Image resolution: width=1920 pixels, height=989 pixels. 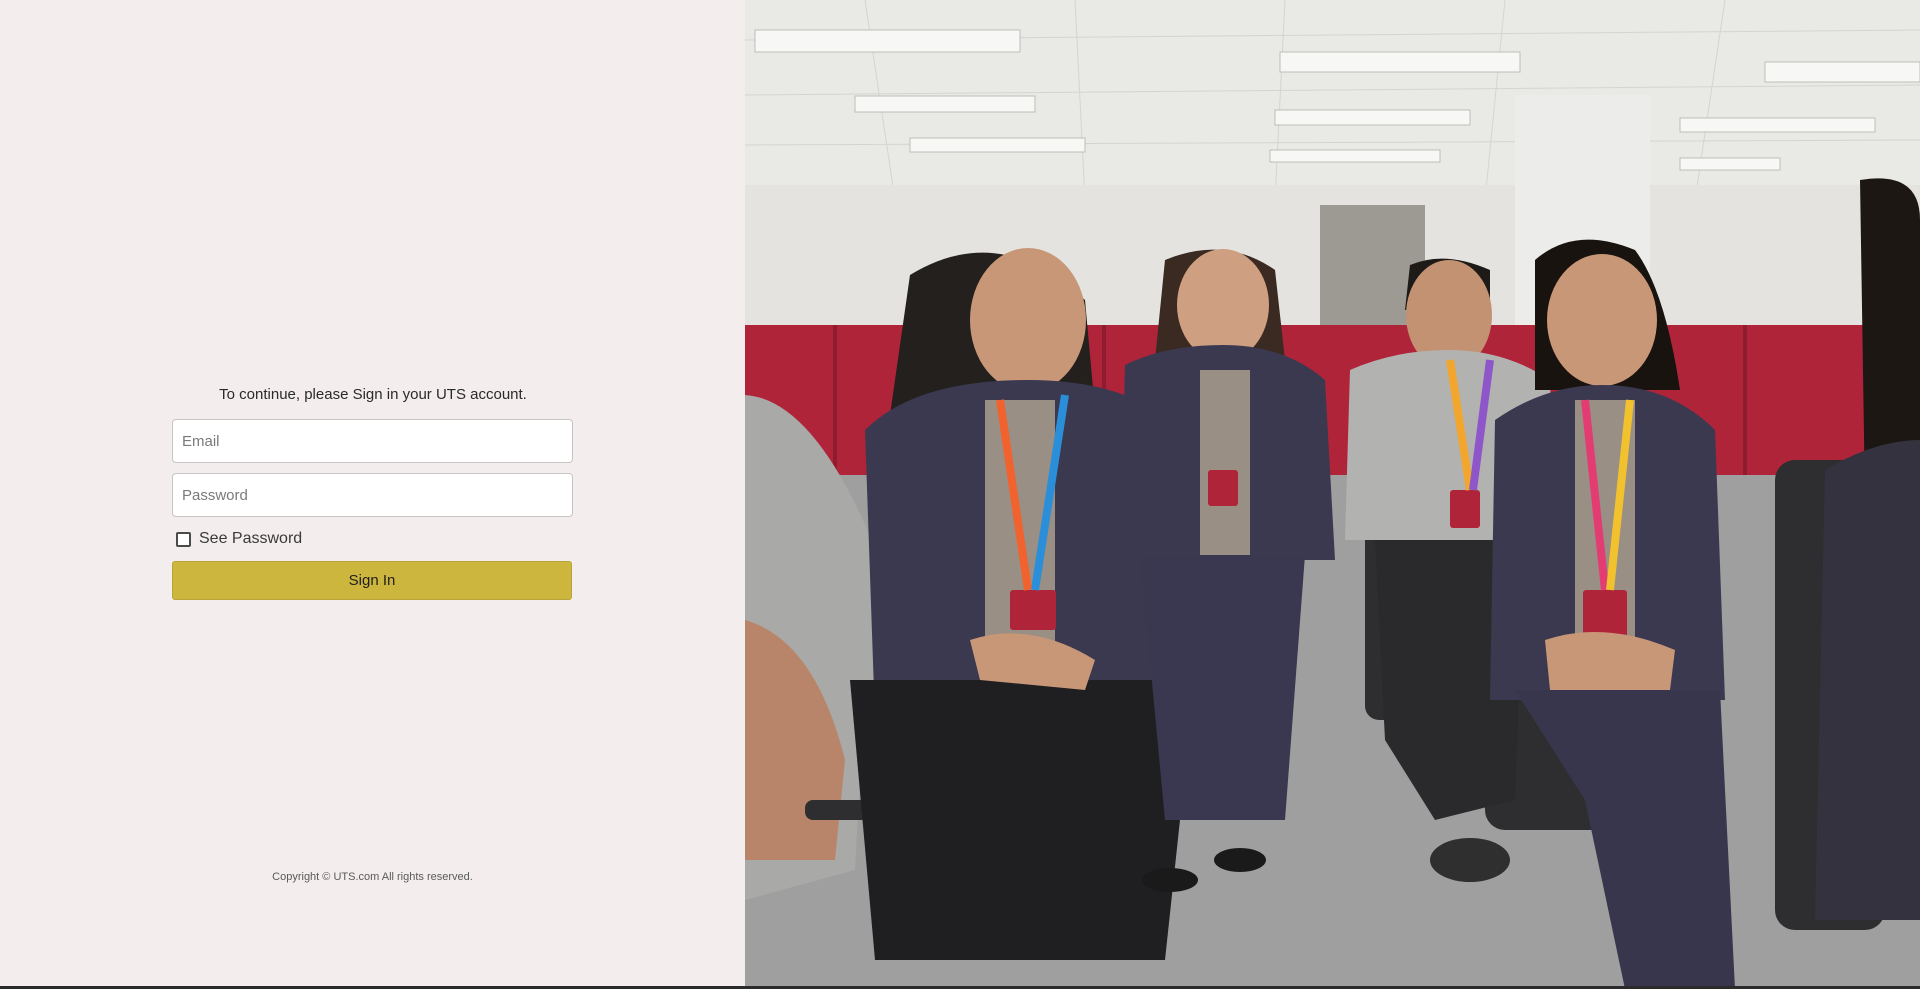 What do you see at coordinates (373, 539) in the screenshot?
I see `see-password-row: See Password` at bounding box center [373, 539].